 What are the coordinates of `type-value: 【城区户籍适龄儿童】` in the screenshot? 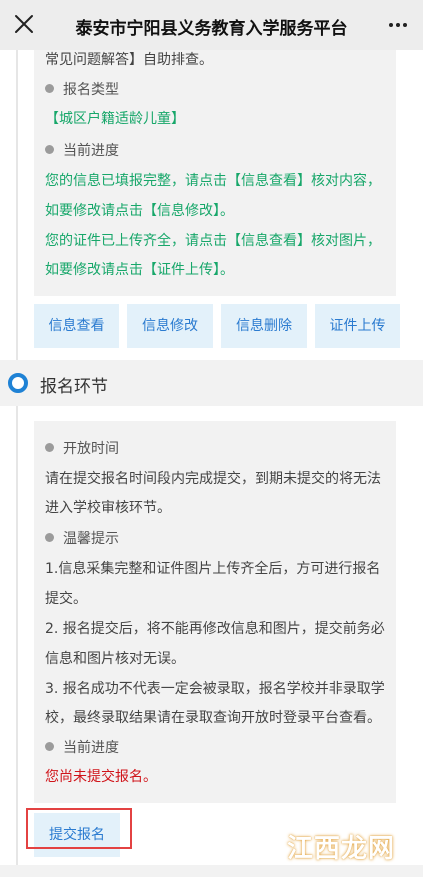 It's located at (115, 119).